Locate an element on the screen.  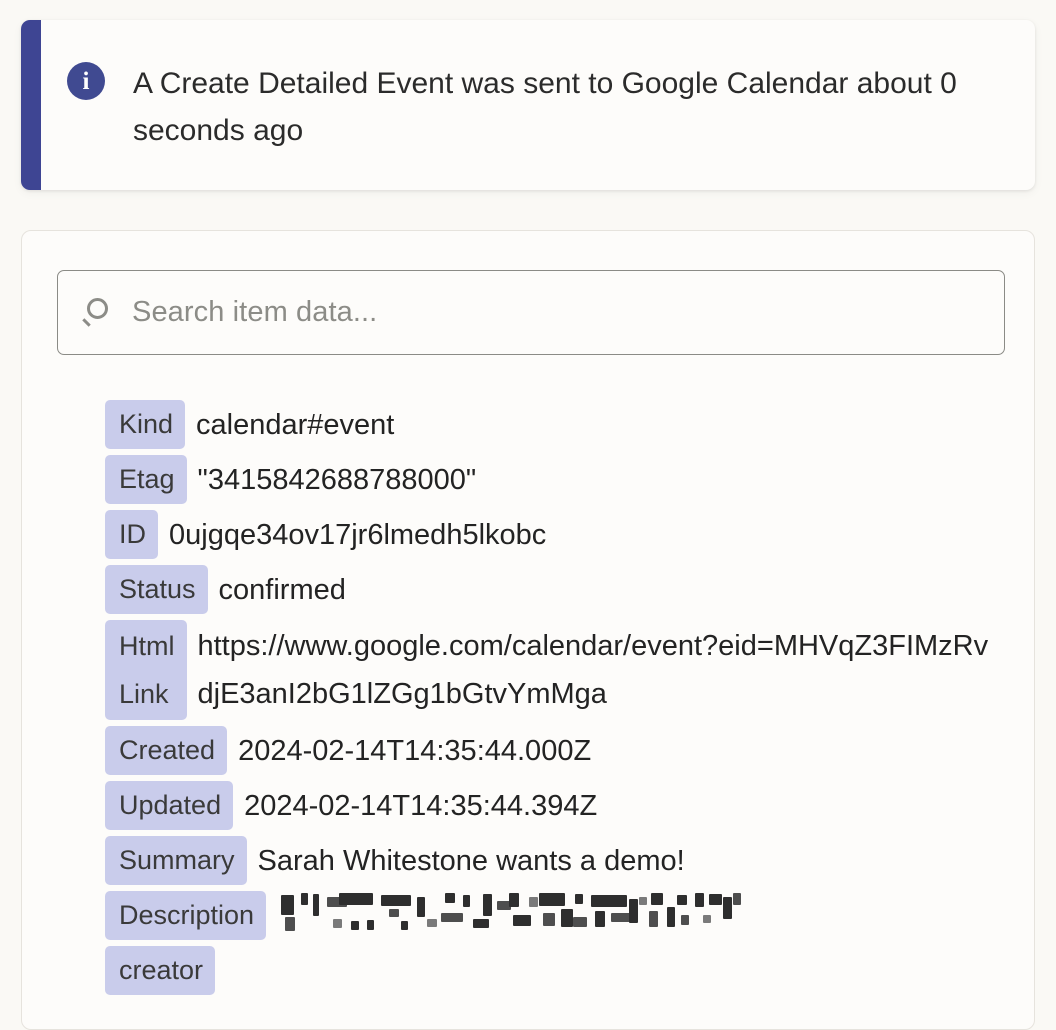
table-row: Kind calendar#event is located at coordinates (553, 424).